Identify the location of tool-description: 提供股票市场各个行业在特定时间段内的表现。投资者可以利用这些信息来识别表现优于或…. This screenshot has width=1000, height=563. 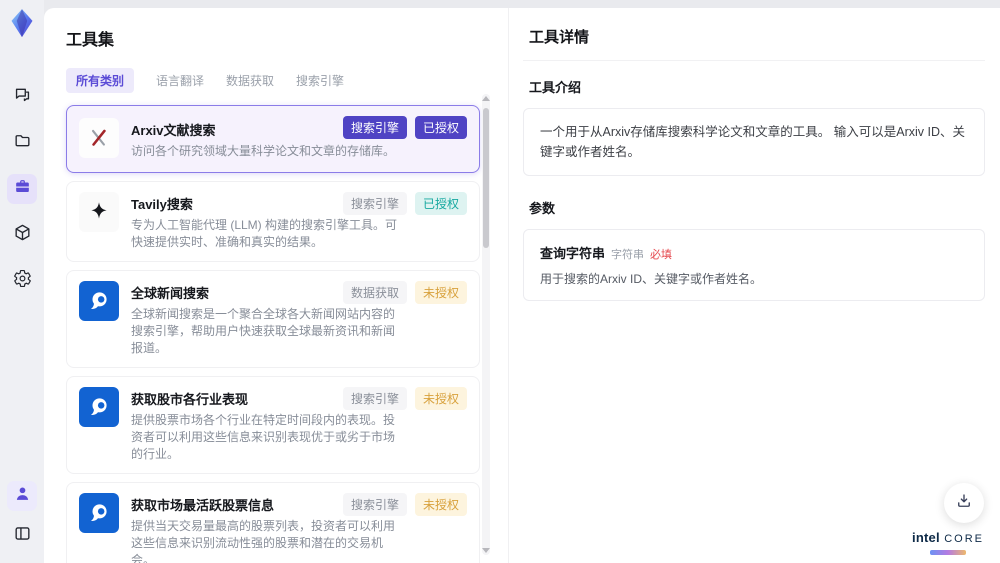
(263, 437).